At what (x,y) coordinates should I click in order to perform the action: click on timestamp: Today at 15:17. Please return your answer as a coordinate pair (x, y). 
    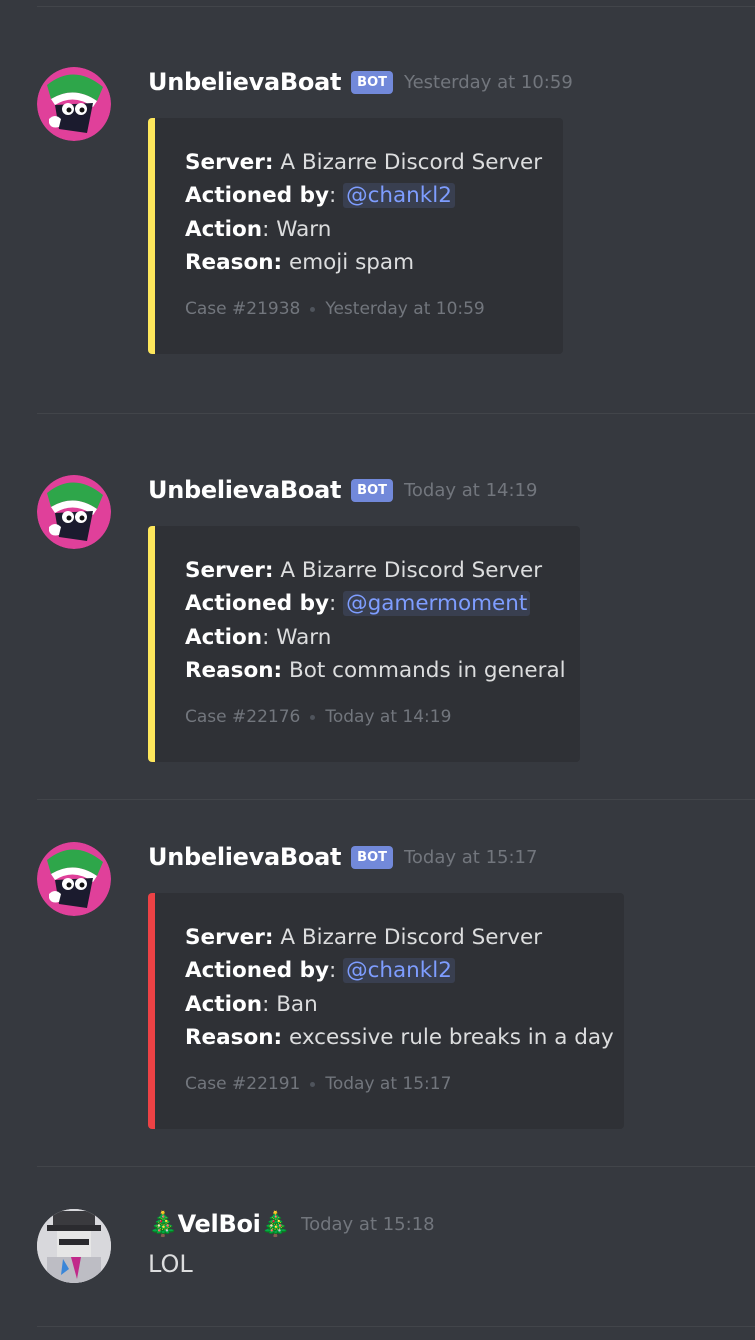
    Looking at the image, I should click on (470, 857).